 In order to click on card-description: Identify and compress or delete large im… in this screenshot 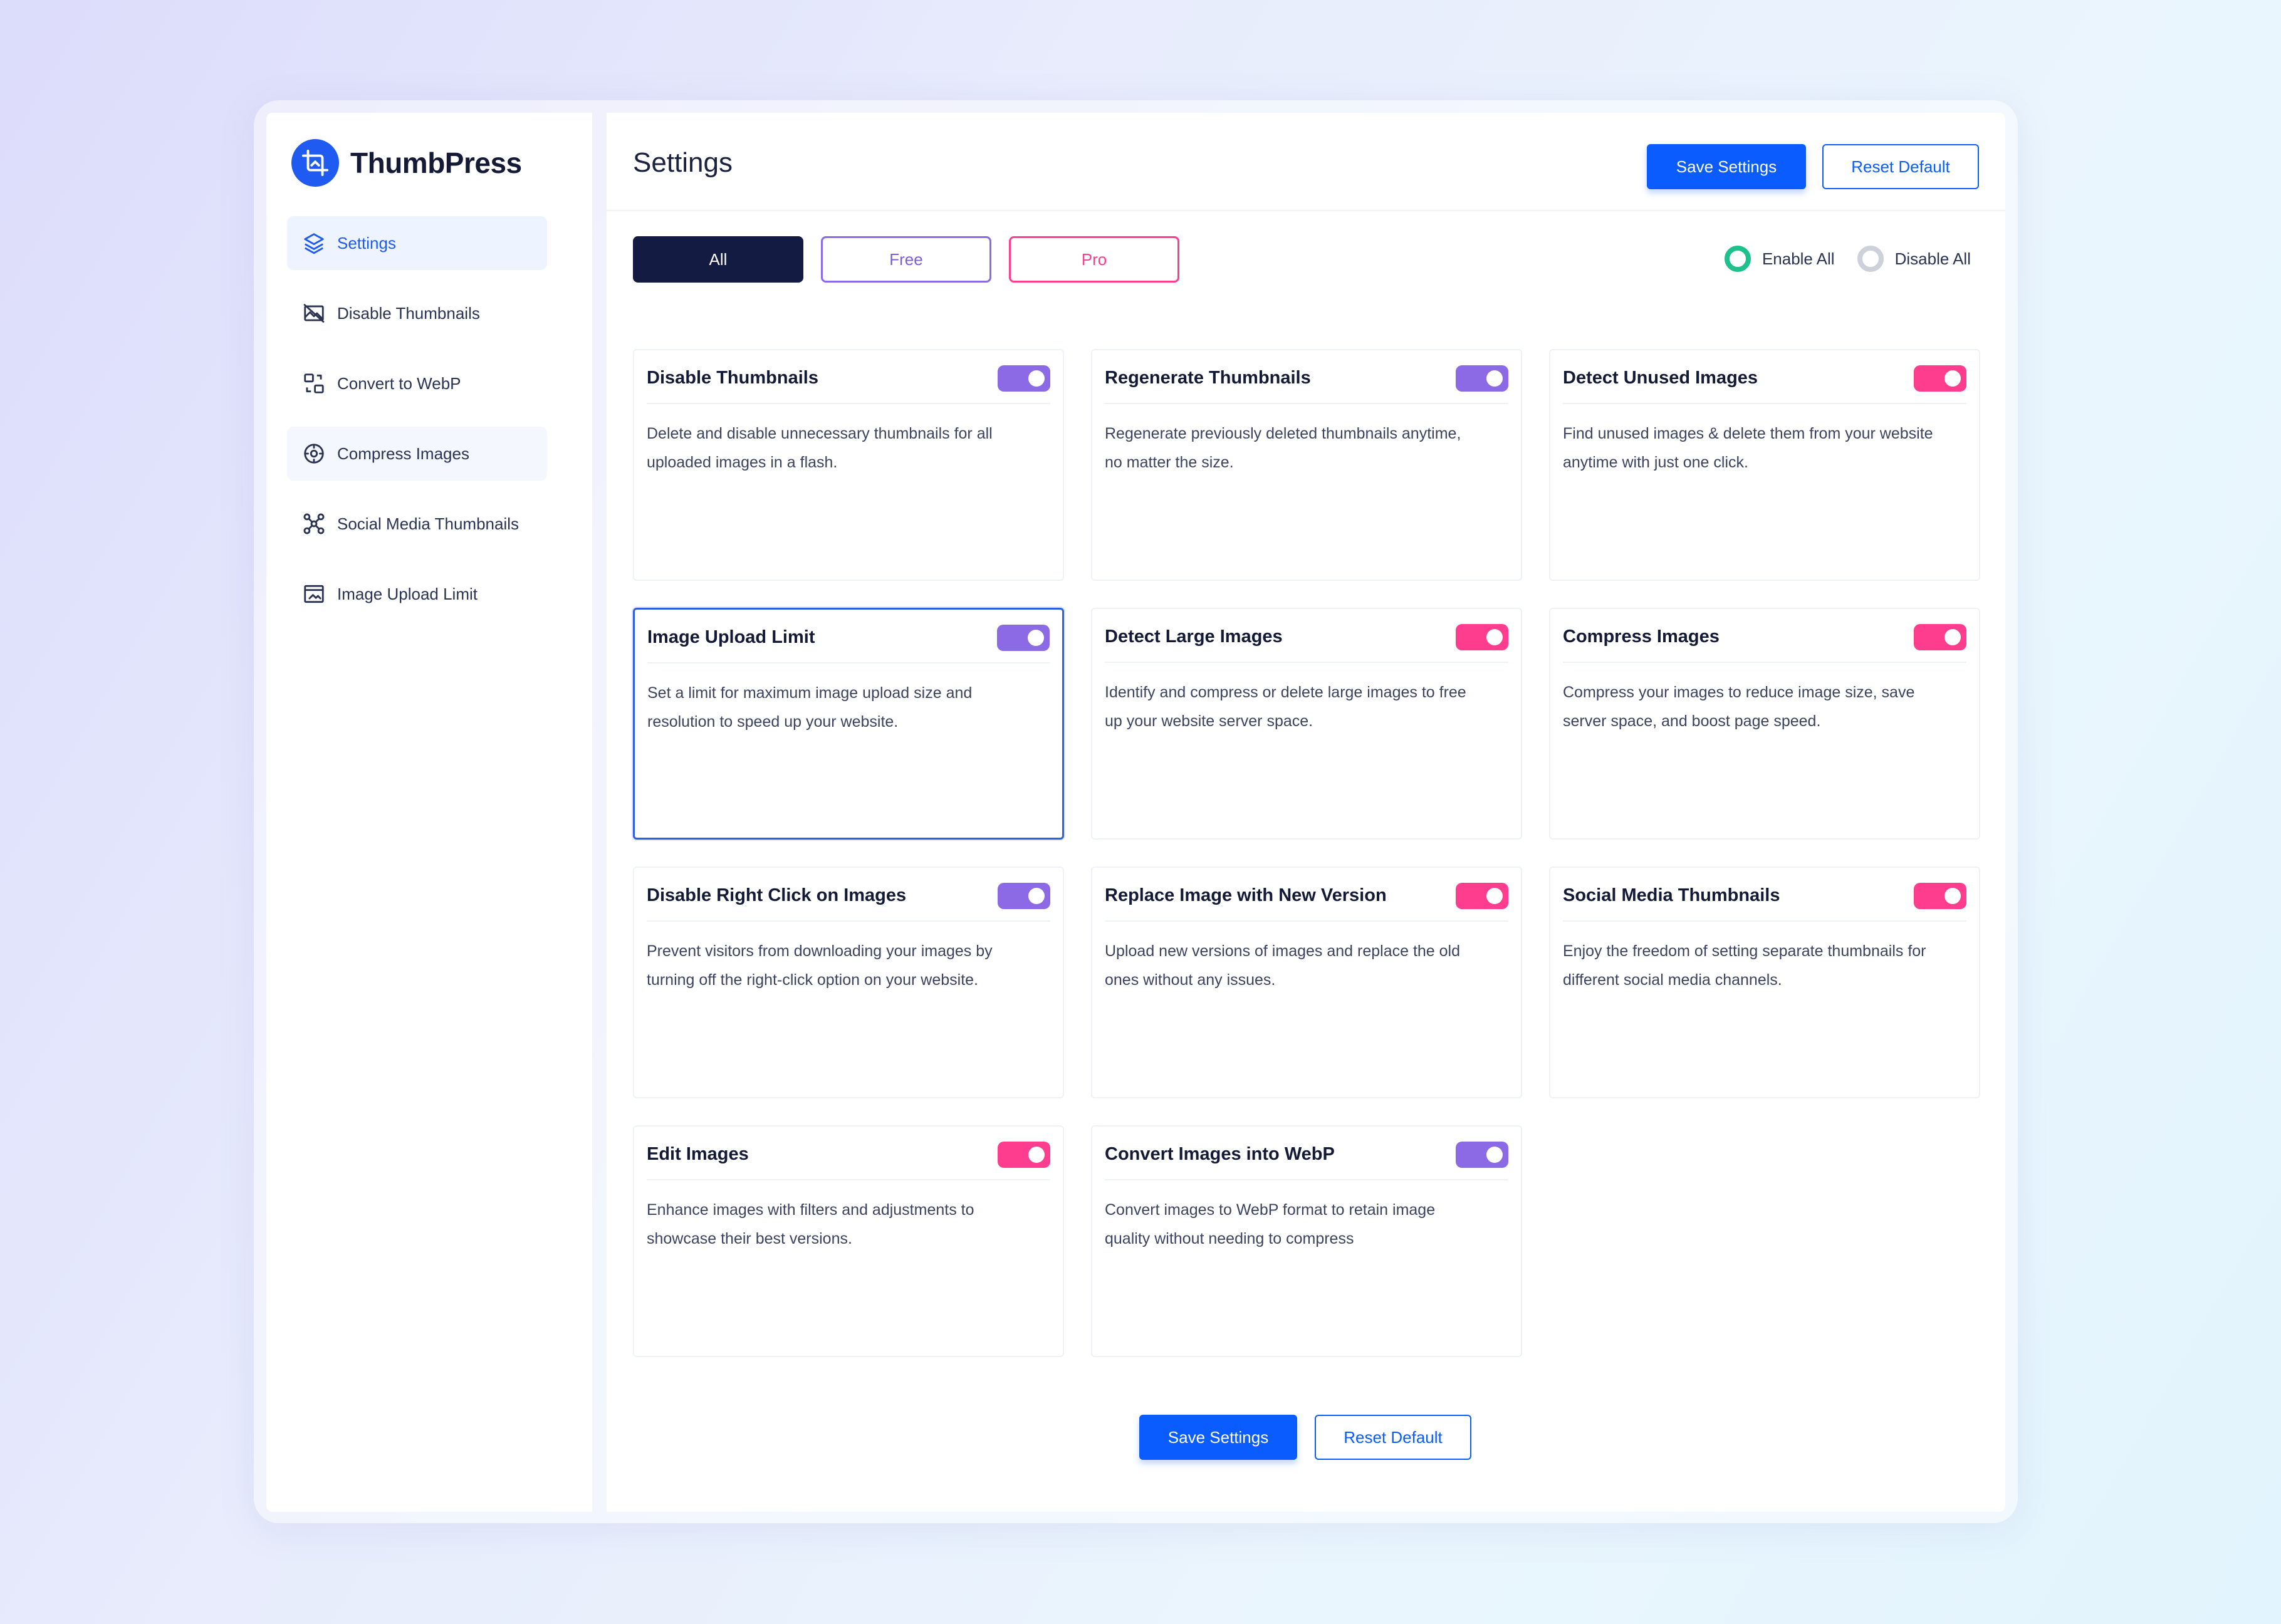, I will do `click(1285, 707)`.